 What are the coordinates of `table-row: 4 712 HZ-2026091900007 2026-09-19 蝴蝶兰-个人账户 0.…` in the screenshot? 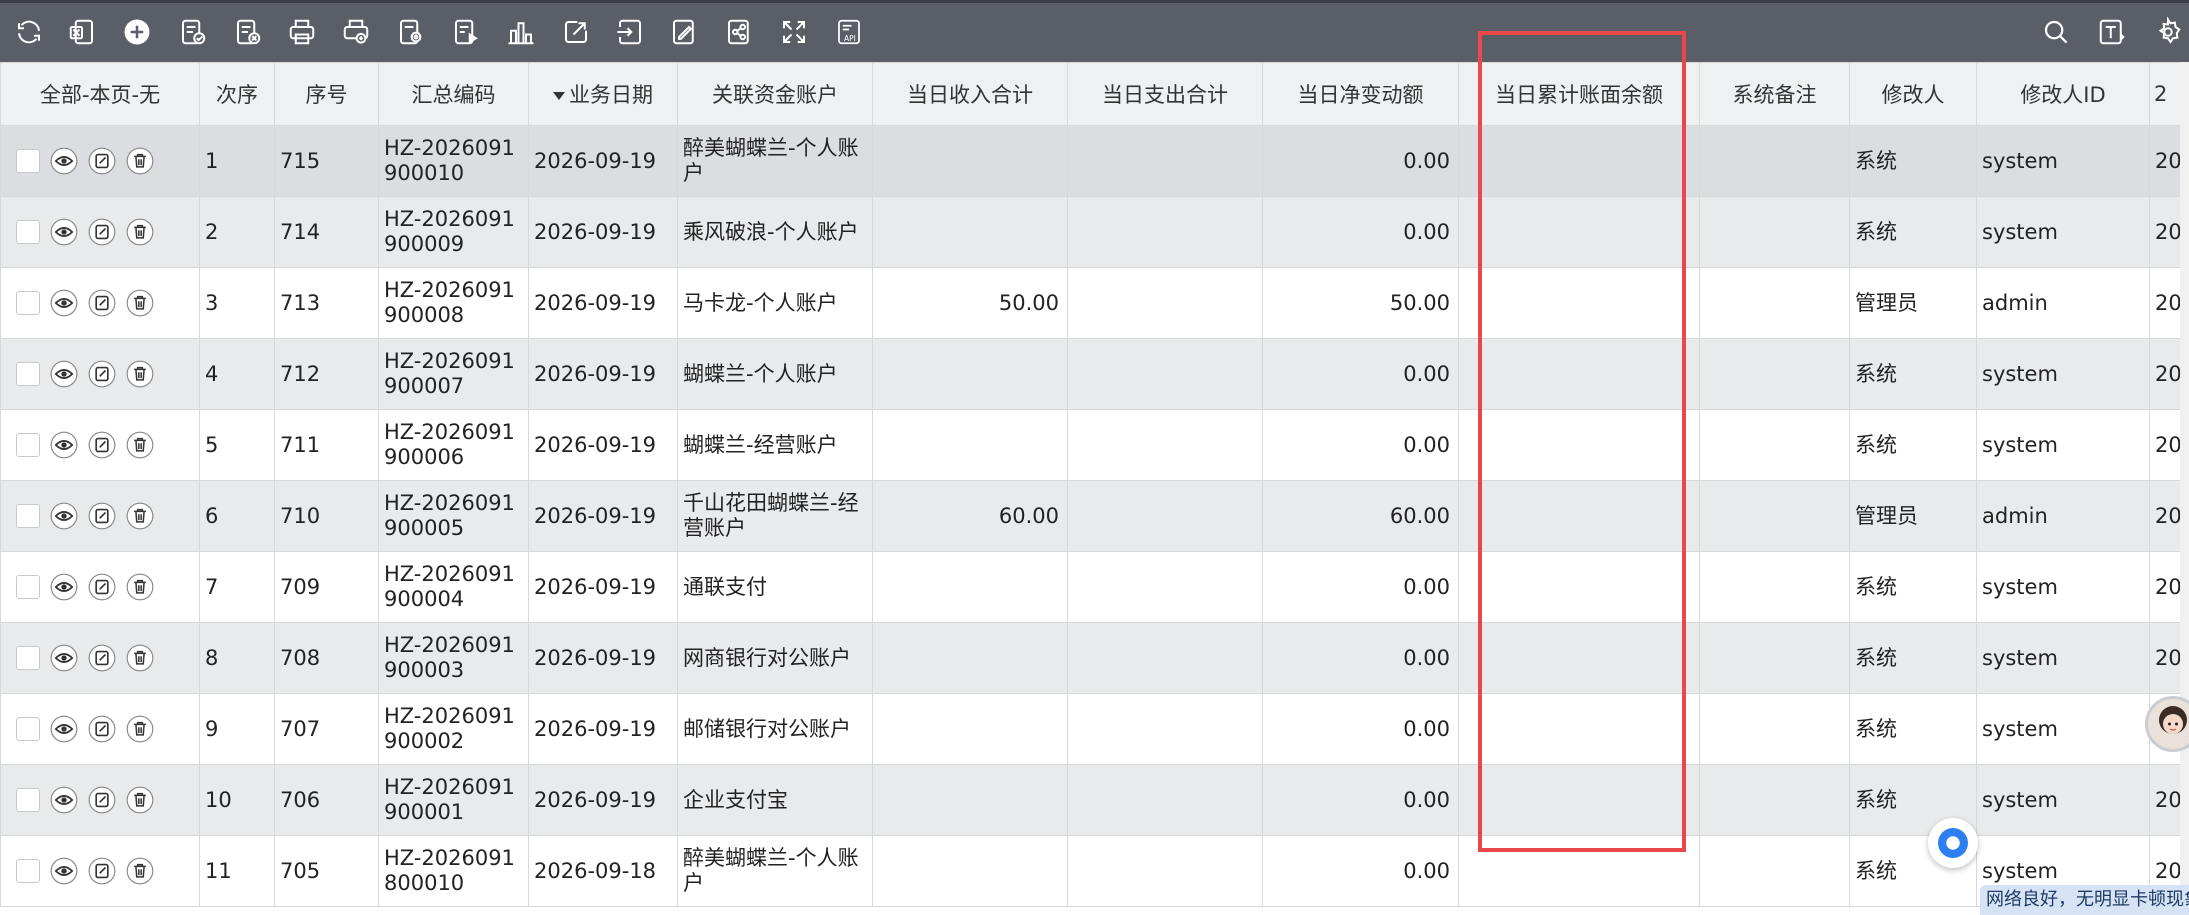 It's located at (1094, 374).